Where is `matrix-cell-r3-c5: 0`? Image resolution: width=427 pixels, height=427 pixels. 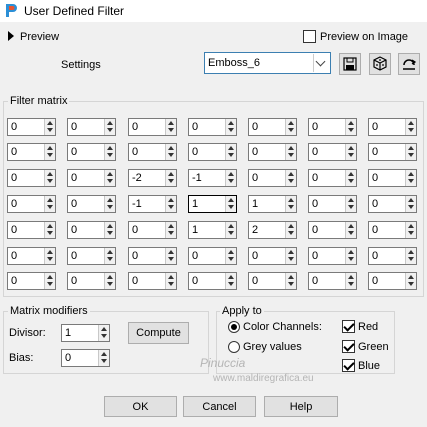
matrix-cell-r3-c5: 0 is located at coordinates (272, 178).